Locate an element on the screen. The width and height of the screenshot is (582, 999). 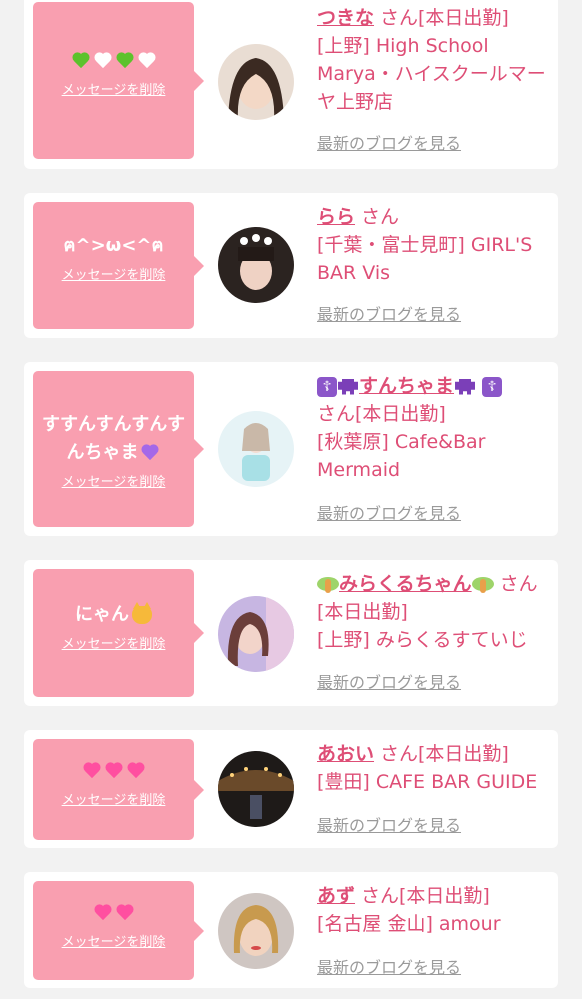
message-bubble: ฅ^>ω<^ฅ メッセージを削除 is located at coordinates (118, 265).